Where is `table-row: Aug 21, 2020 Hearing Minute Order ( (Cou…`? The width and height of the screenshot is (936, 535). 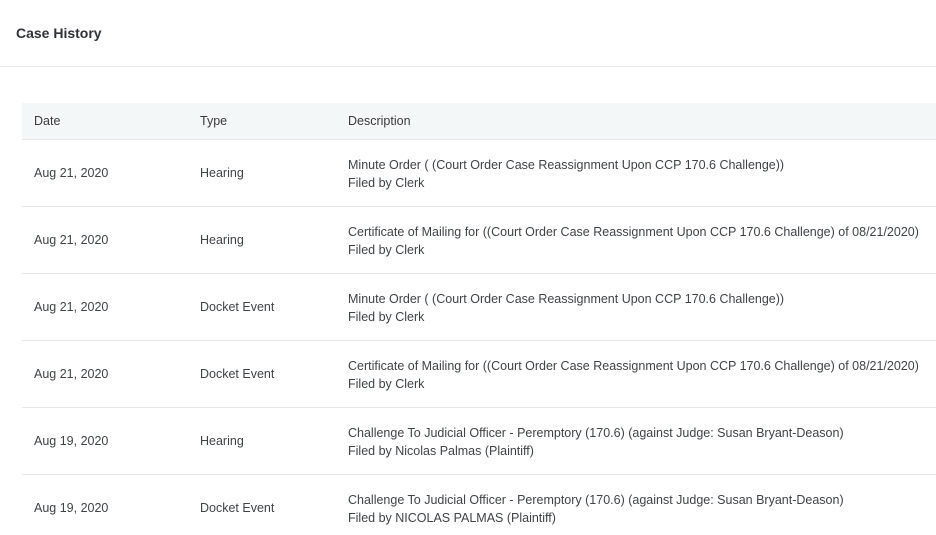
table-row: Aug 21, 2020 Hearing Minute Order ( (Cou… is located at coordinates (479, 173).